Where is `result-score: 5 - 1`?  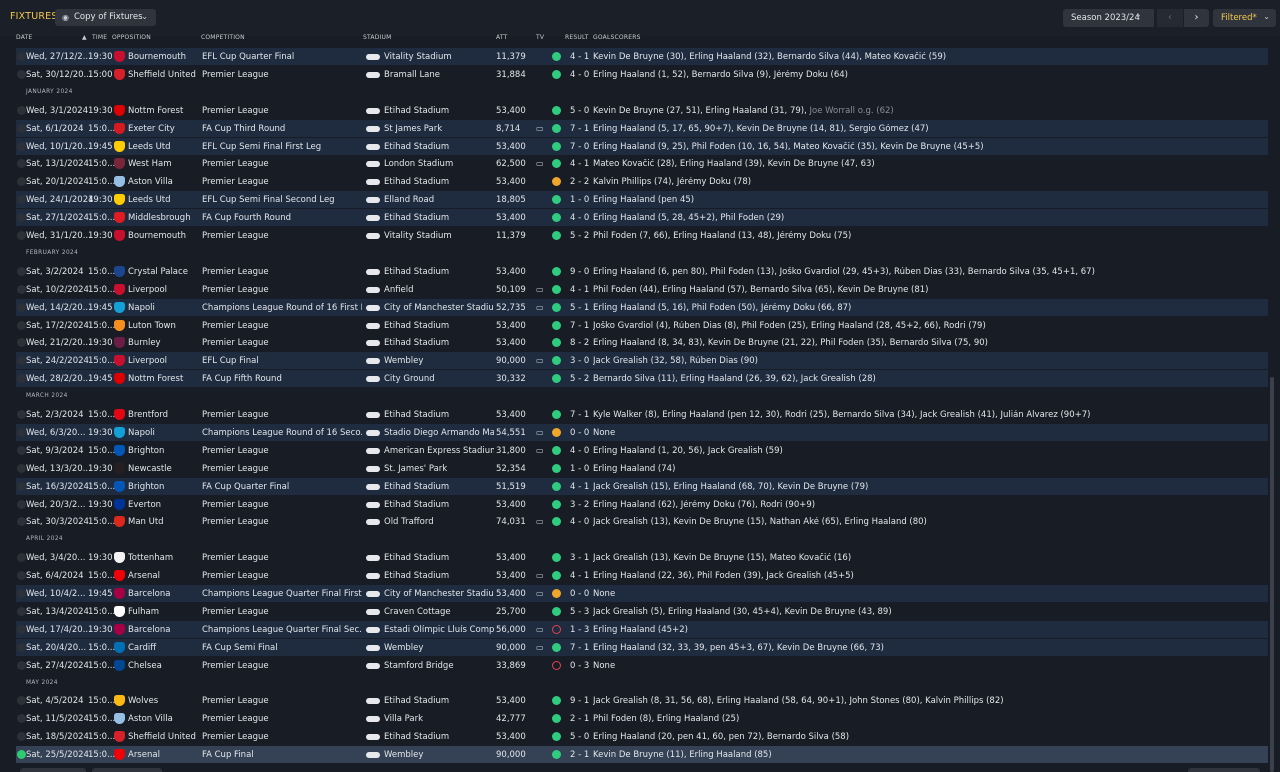 result-score: 5 - 1 is located at coordinates (582, 308).